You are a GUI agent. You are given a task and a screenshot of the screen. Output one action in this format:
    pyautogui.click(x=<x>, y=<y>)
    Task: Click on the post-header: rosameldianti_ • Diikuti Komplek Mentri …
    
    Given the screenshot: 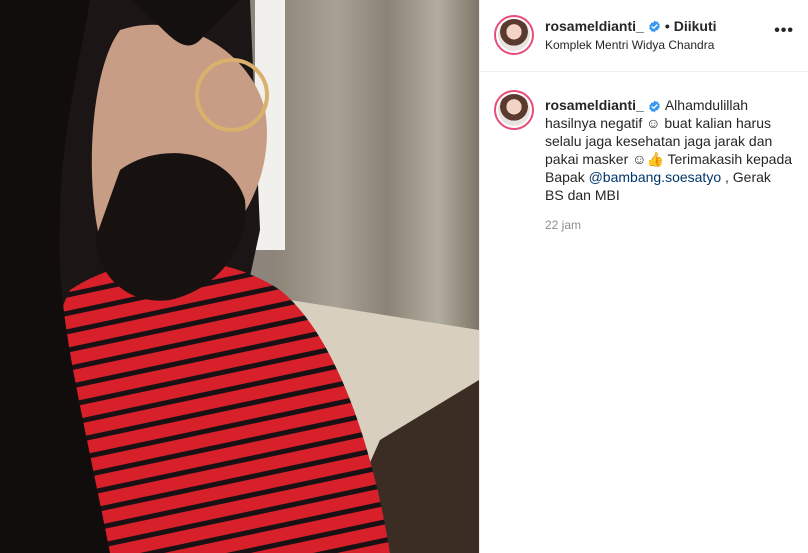 What is the action you would take?
    pyautogui.click(x=644, y=36)
    